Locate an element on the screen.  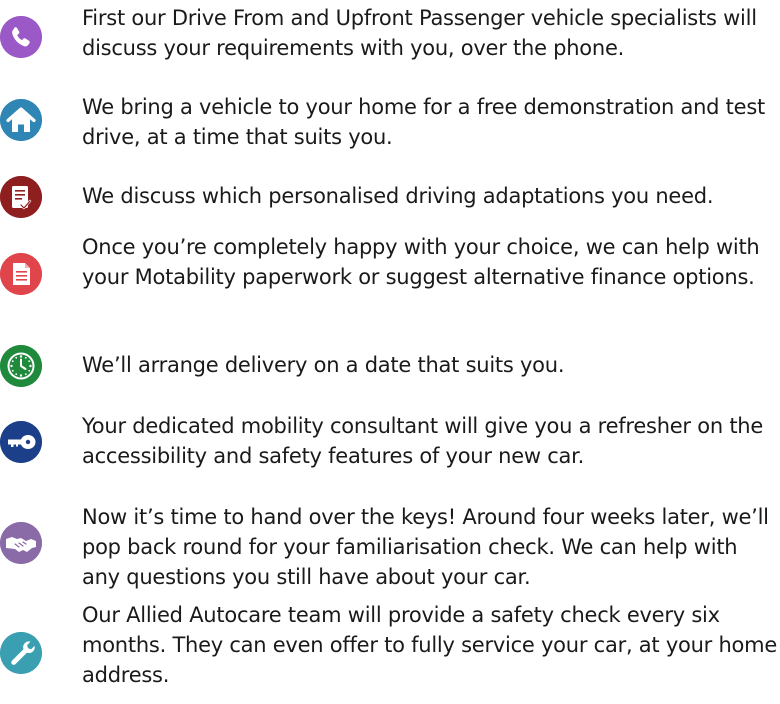
checklist-icon is located at coordinates (21, 197).